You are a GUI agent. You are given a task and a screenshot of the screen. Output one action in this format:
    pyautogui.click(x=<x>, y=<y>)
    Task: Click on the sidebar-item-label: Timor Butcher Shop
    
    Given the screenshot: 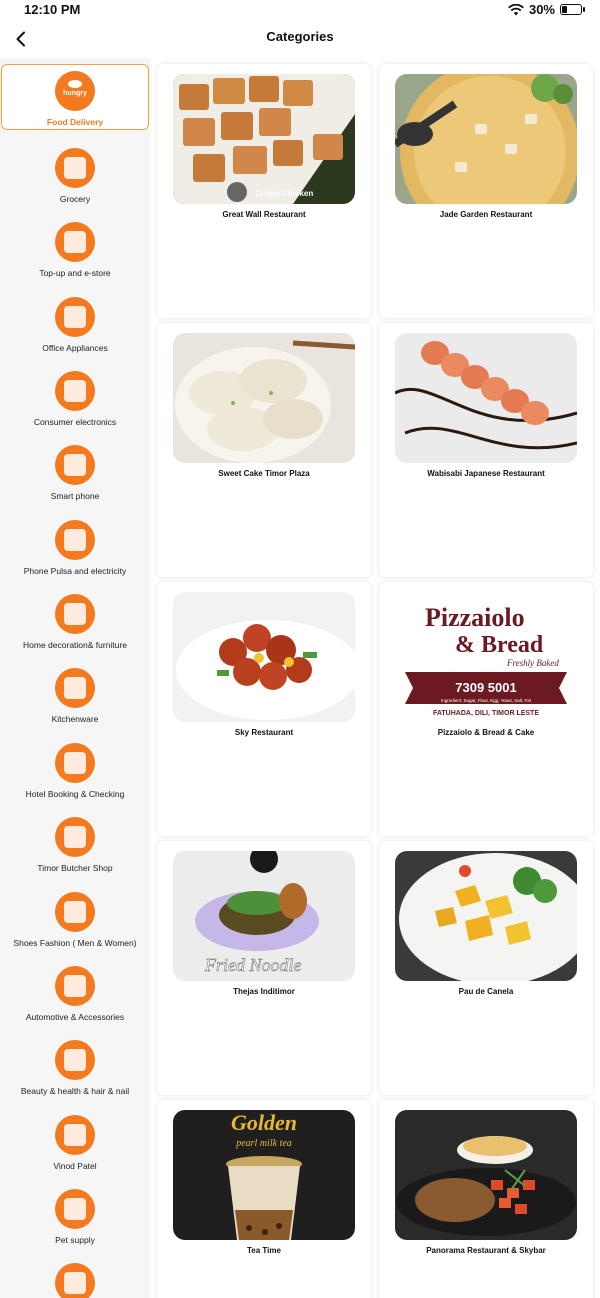 What is the action you would take?
    pyautogui.click(x=75, y=868)
    